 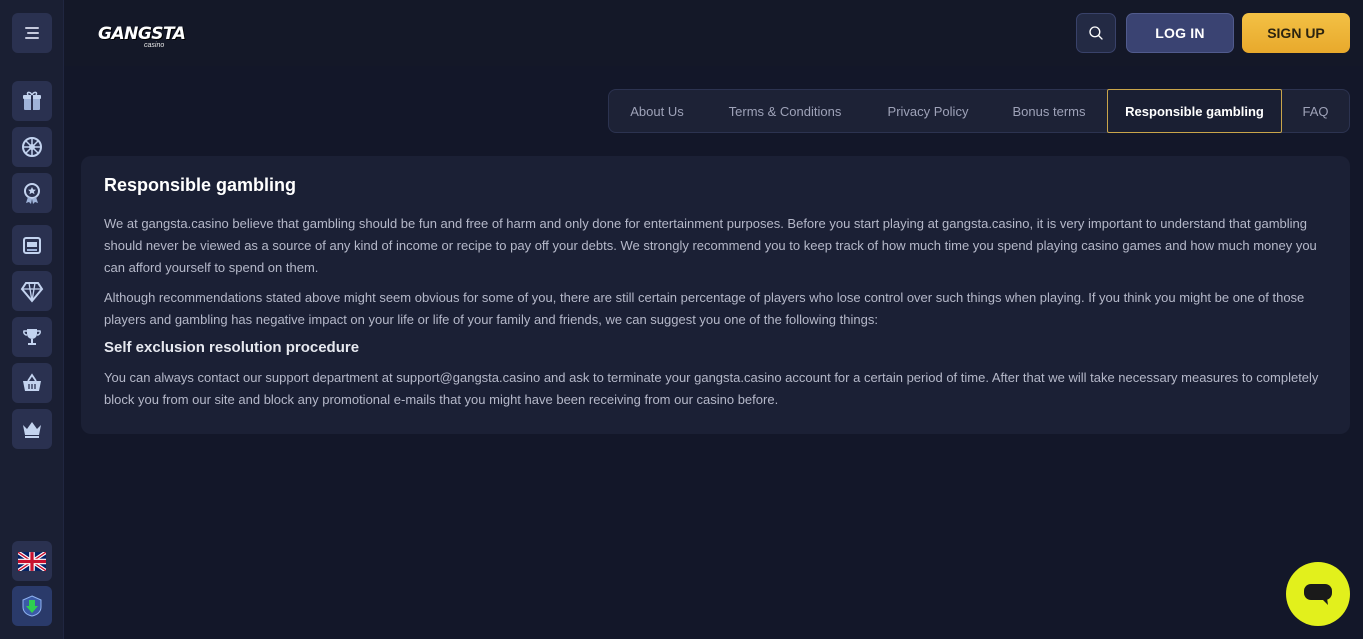 I want to click on uk-flag-icon, so click(x=32, y=561).